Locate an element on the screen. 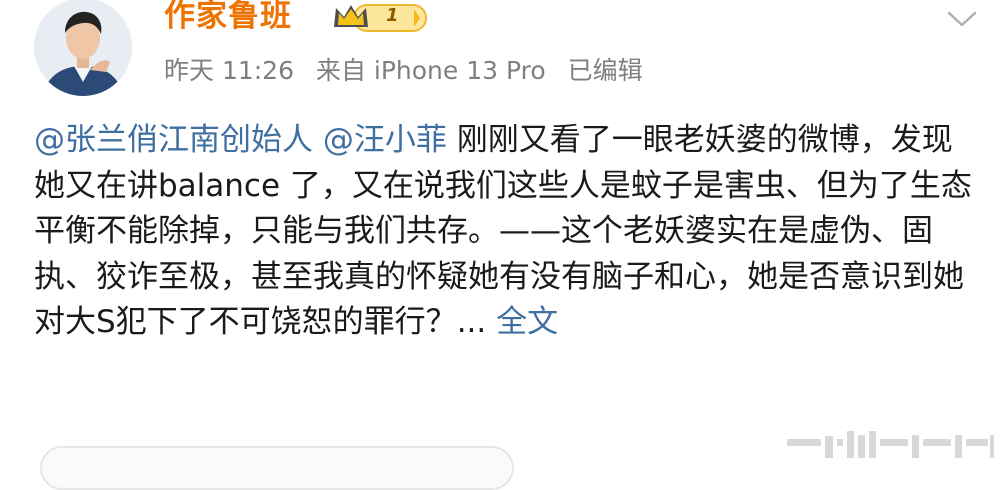 The width and height of the screenshot is (1004, 490). avatar is located at coordinates (83, 48).